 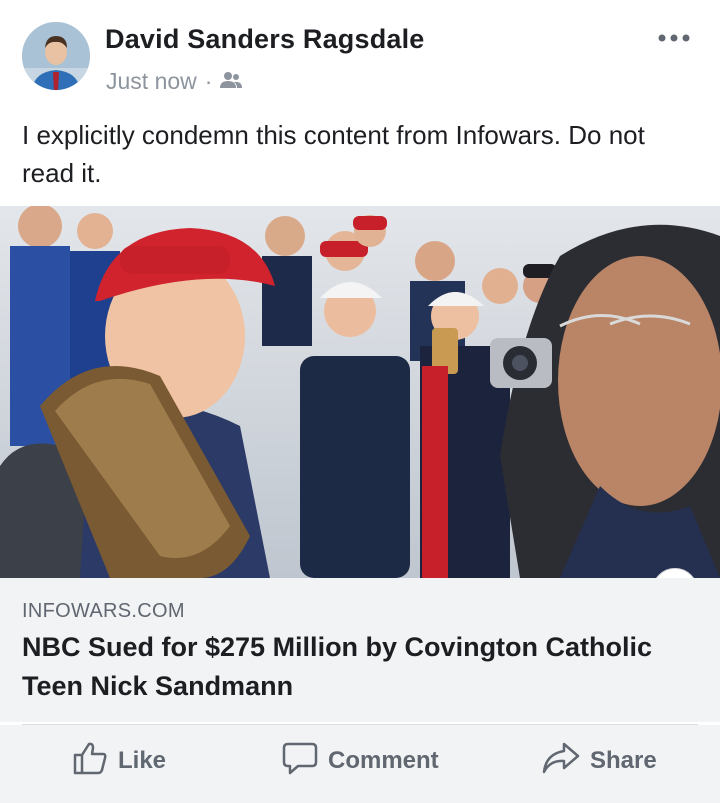 I want to click on post-meta: Just now ·, so click(x=174, y=81).